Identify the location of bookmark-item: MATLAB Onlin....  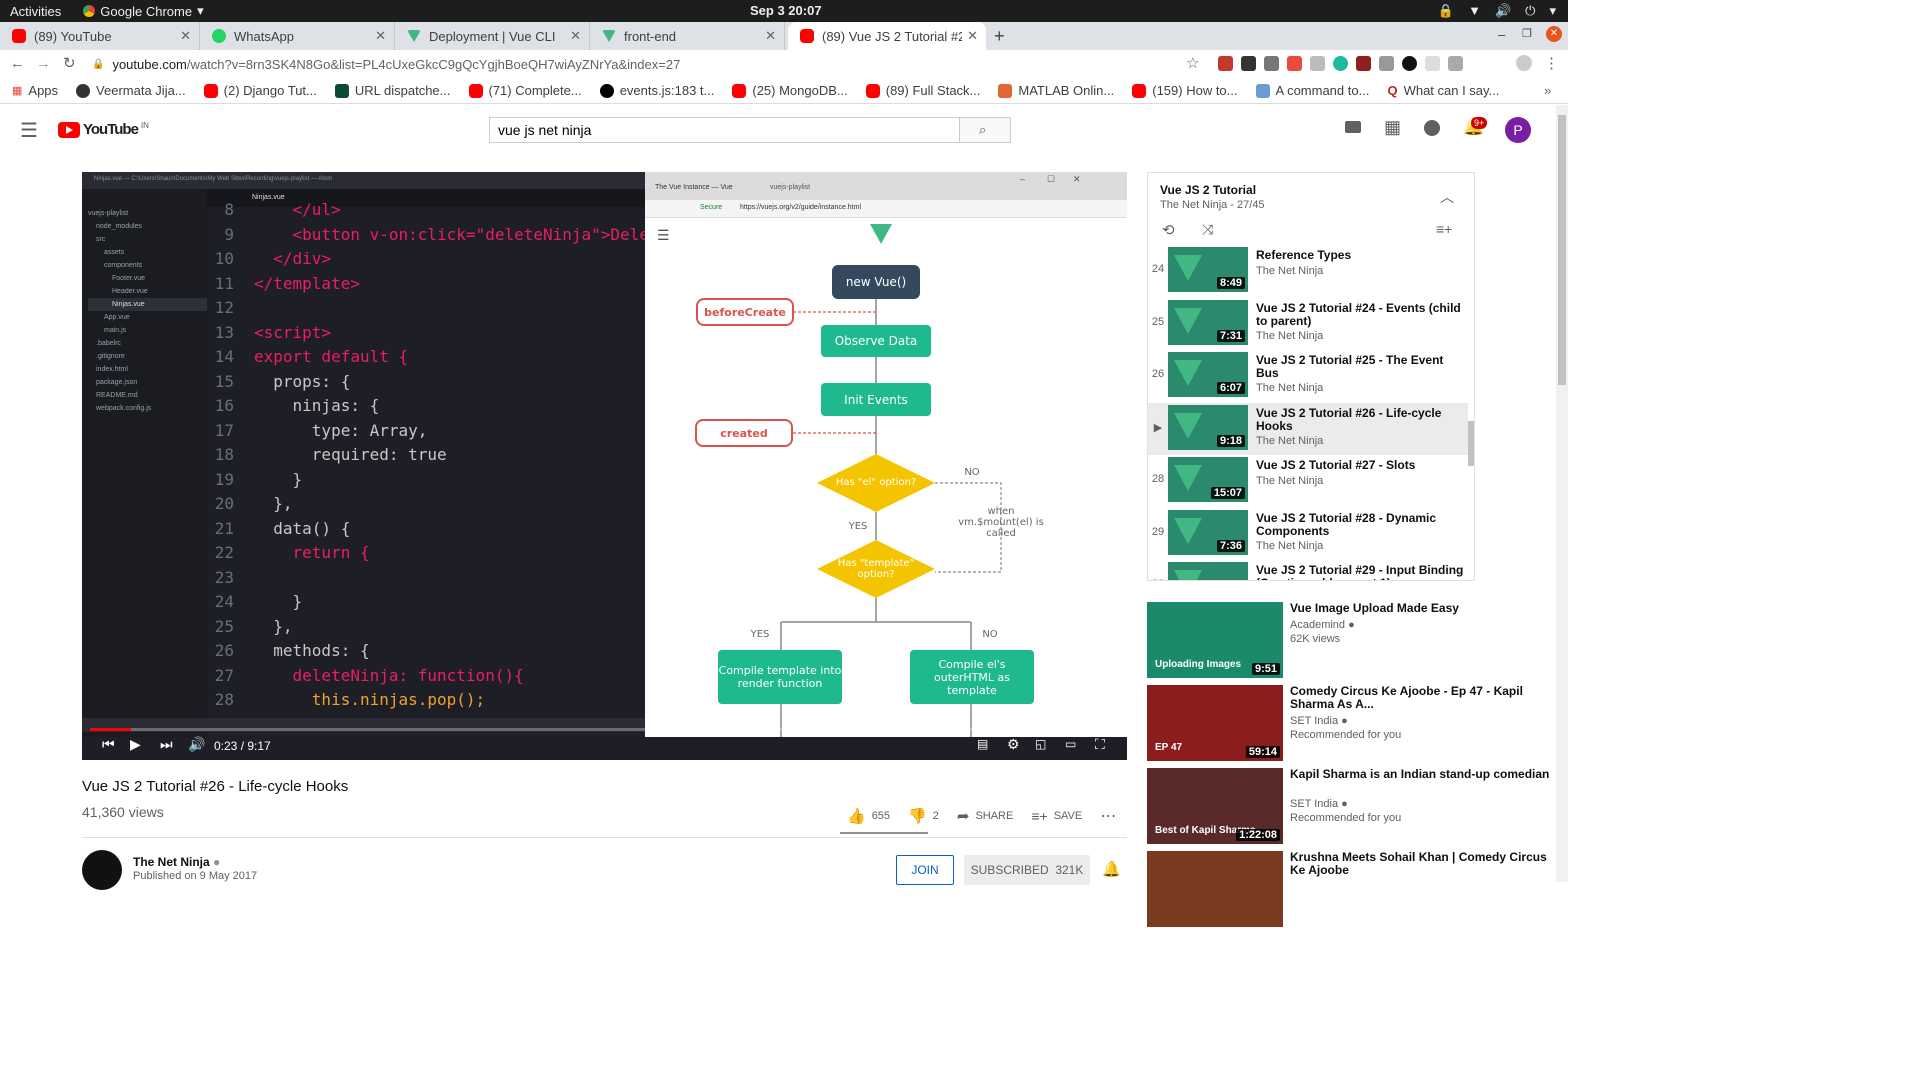
(1056, 90).